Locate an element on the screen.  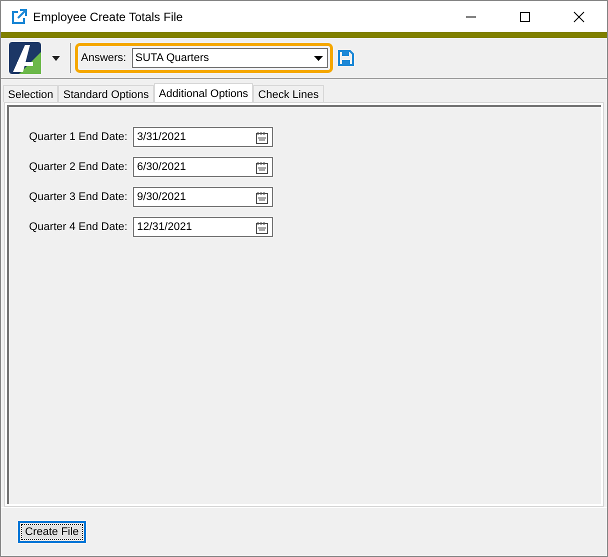
external-link-icon is located at coordinates (19, 16).